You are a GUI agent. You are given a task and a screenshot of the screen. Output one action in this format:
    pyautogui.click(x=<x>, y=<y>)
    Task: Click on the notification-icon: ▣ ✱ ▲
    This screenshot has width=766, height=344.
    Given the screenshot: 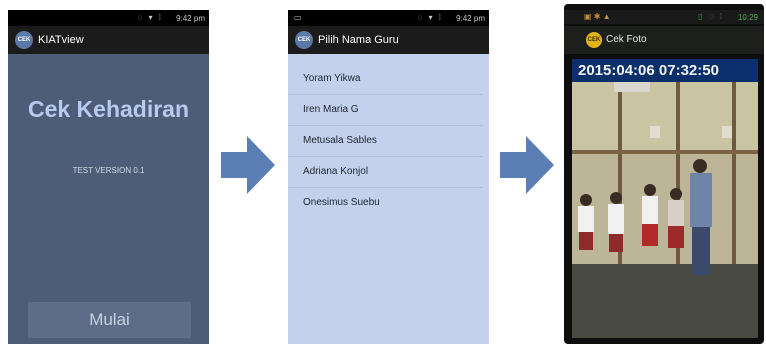 What is the action you would take?
    pyautogui.click(x=597, y=16)
    